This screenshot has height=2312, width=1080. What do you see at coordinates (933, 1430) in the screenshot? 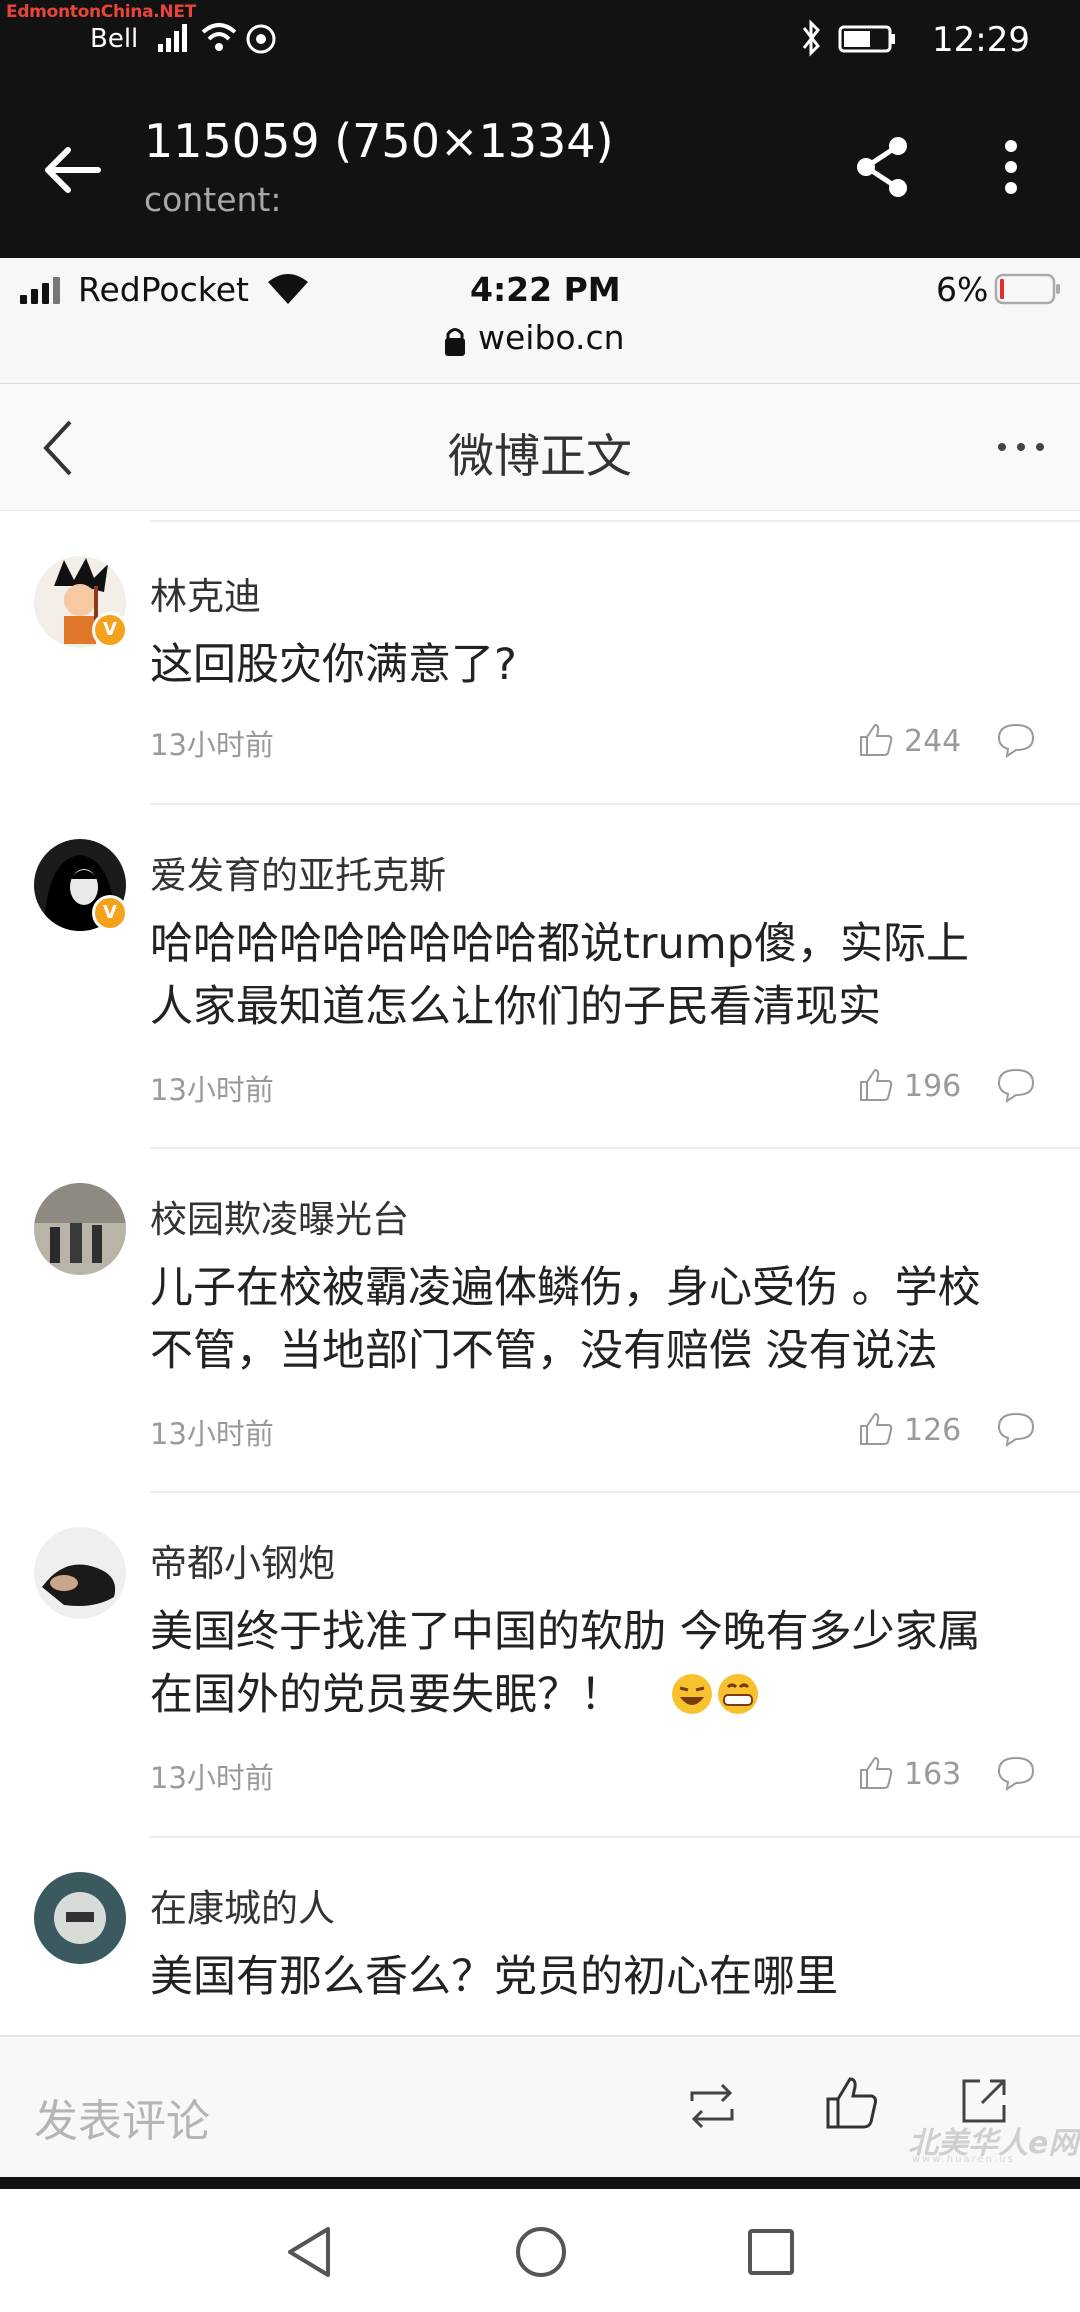
I see `like-count: 126` at bounding box center [933, 1430].